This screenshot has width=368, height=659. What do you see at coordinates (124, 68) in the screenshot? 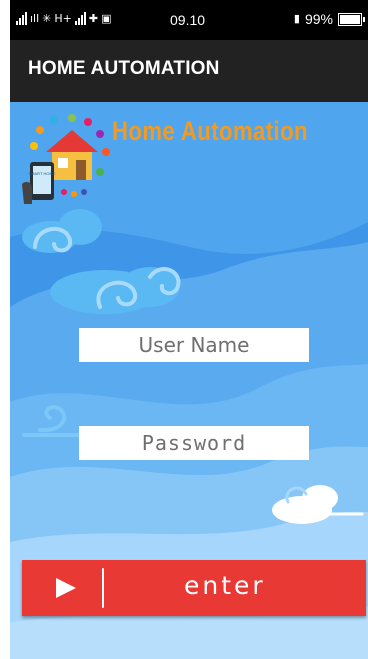
I see `app-title: HOME AUTOMATION` at bounding box center [124, 68].